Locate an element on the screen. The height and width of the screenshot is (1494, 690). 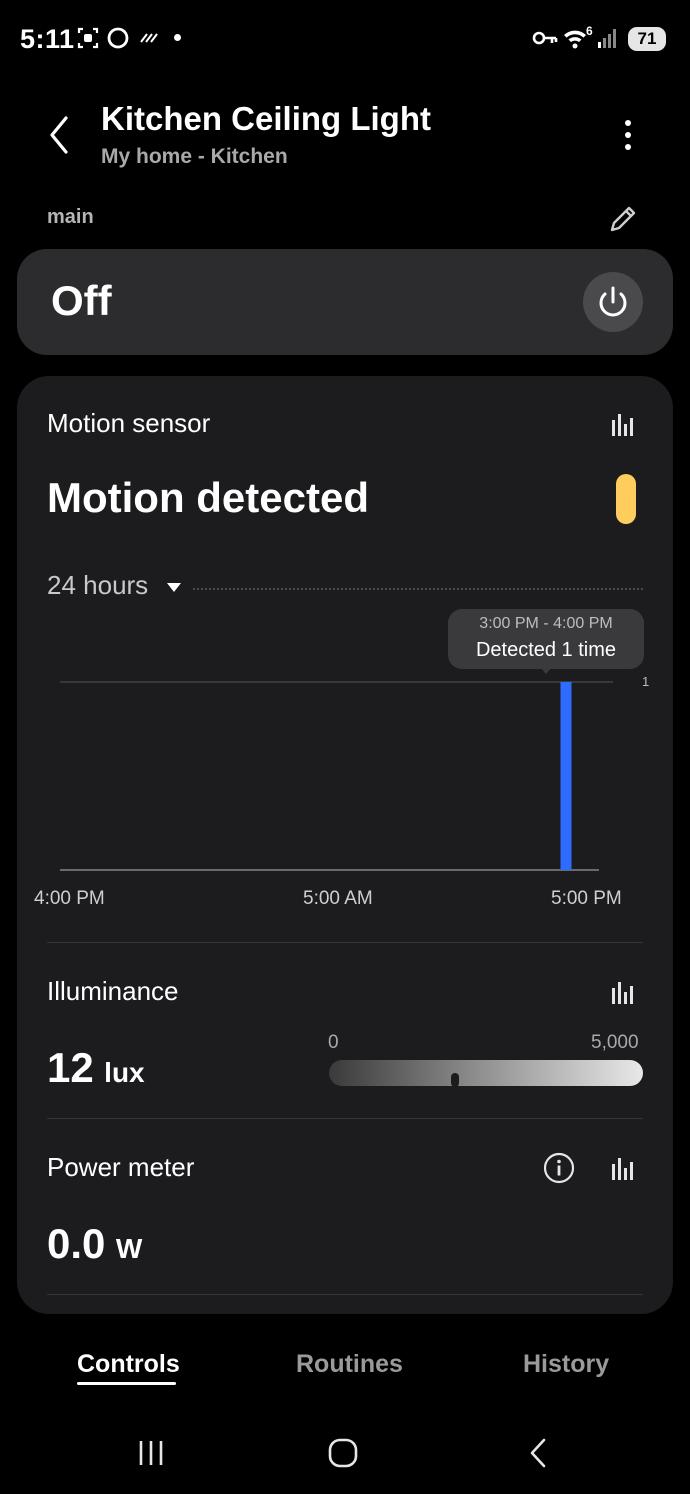
dotted-separator is located at coordinates (418, 589).